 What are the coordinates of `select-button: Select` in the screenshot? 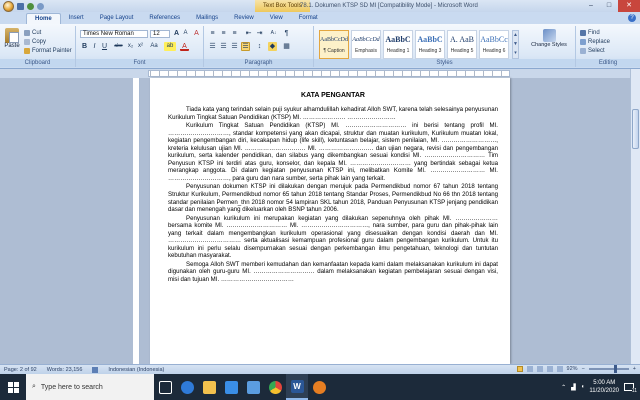 It's located at (592, 51).